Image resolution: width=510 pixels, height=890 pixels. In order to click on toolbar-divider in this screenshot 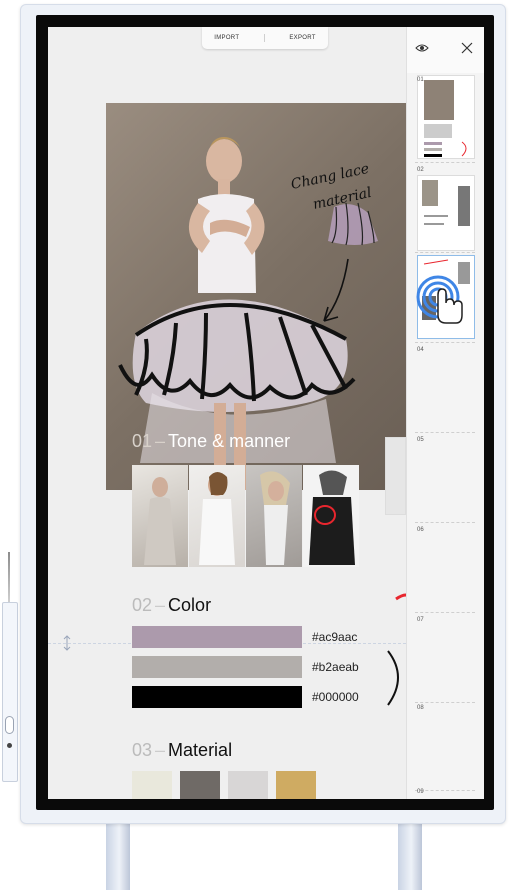, I will do `click(264, 38)`.